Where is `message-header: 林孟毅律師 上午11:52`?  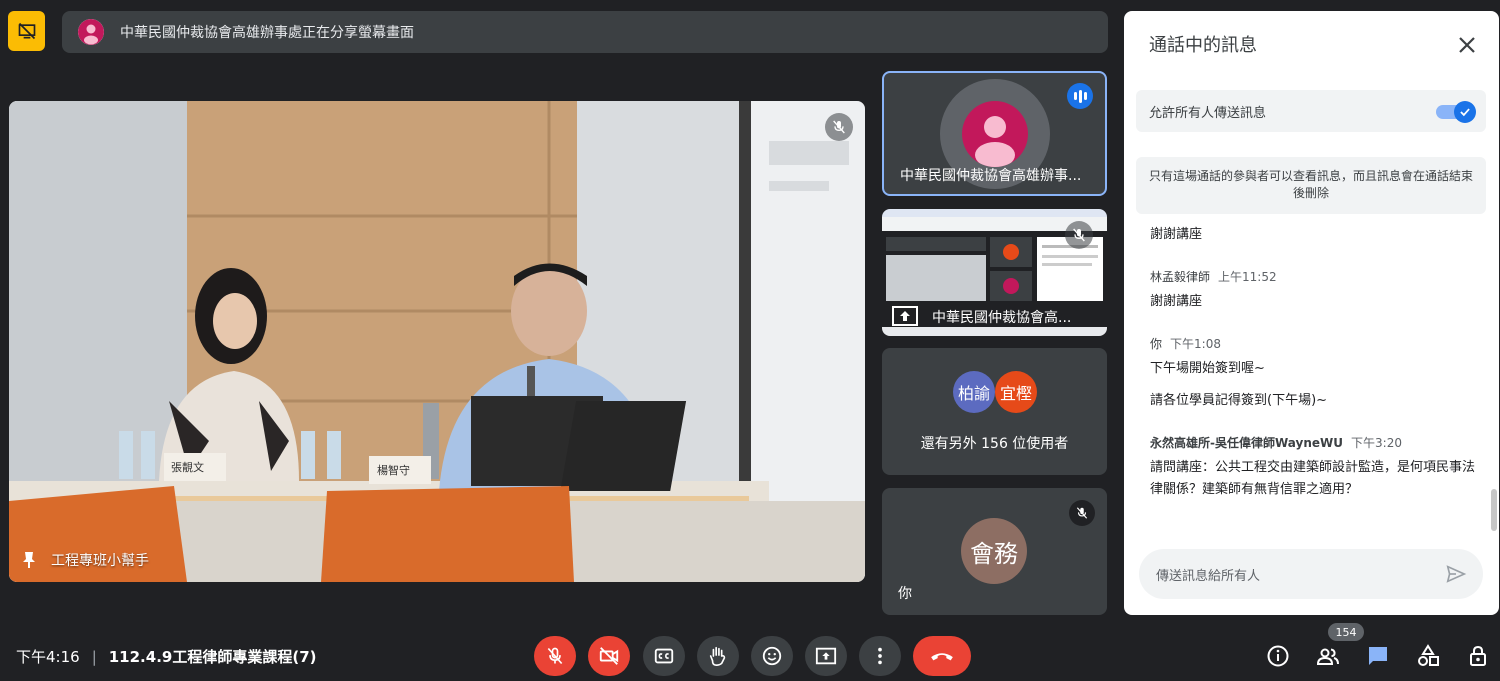 message-header: 林孟毅律師 上午11:52 is located at coordinates (1315, 276).